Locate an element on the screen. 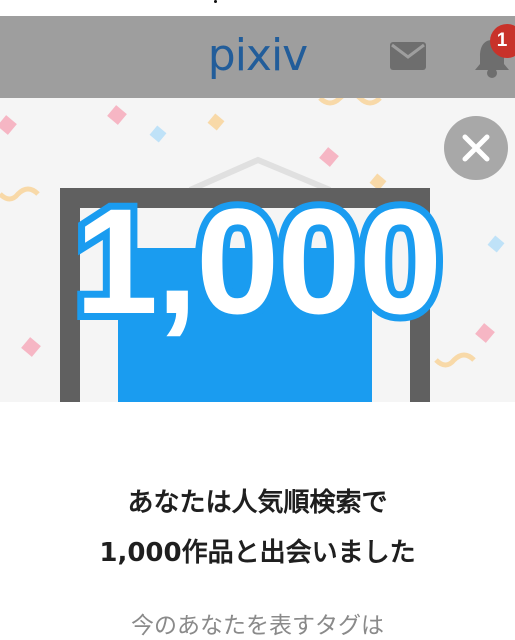 The height and width of the screenshot is (640, 515). mail-icon is located at coordinates (408, 56).